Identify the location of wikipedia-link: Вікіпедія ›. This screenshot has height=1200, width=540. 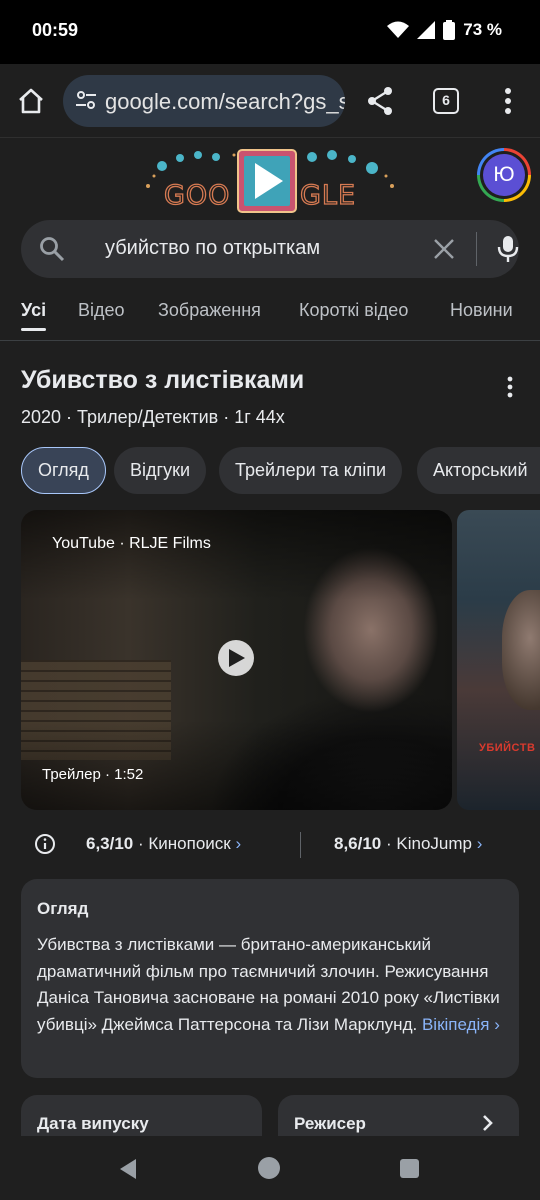
(461, 1024).